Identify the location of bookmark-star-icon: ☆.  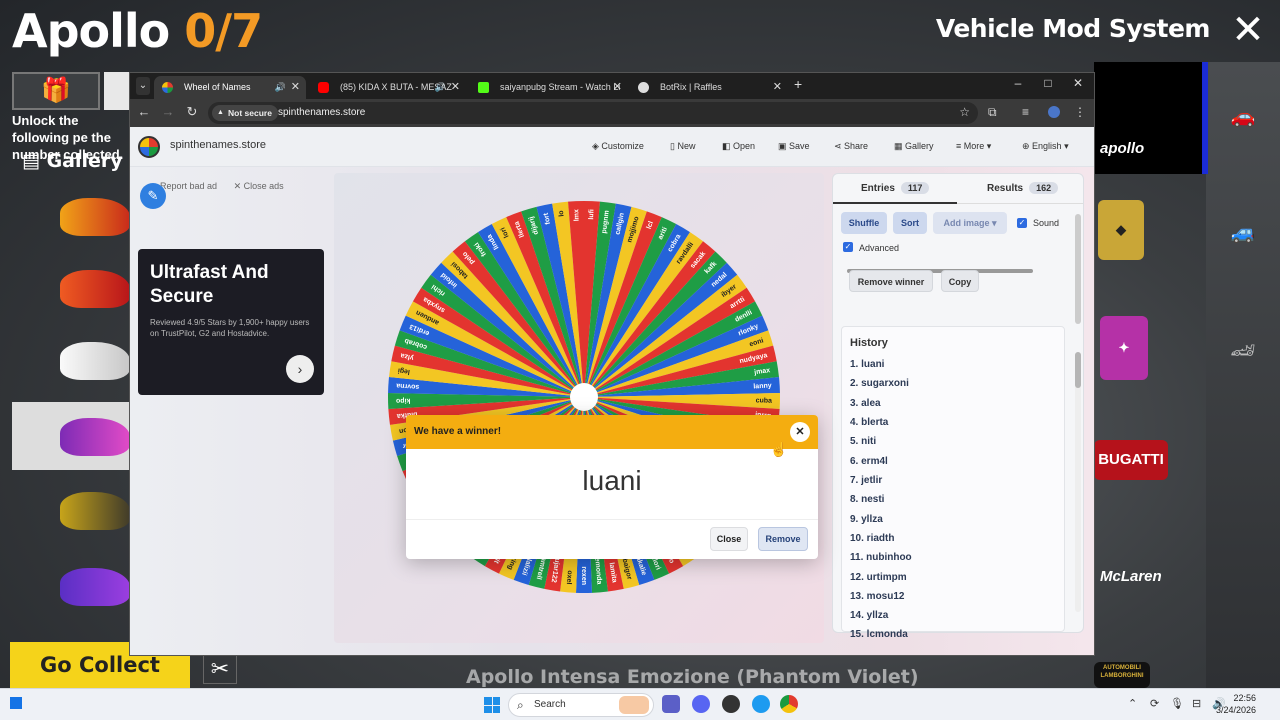
(964, 112).